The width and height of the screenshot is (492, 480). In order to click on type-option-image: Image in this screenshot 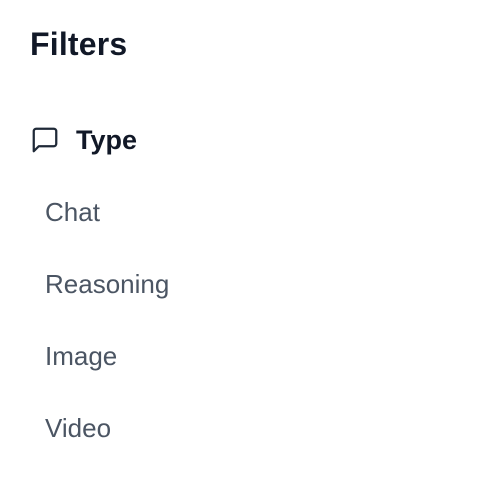, I will do `click(107, 372)`.